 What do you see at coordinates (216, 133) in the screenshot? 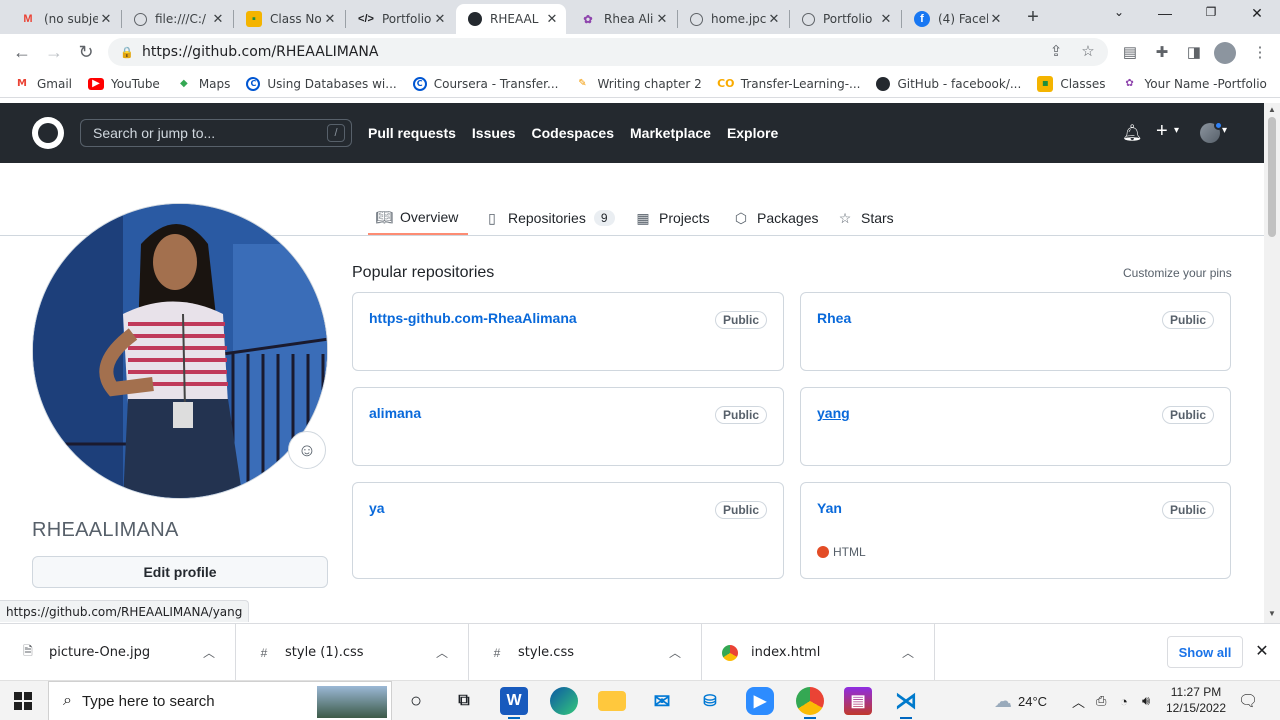
I see `search-input: Search or jump to... /` at bounding box center [216, 133].